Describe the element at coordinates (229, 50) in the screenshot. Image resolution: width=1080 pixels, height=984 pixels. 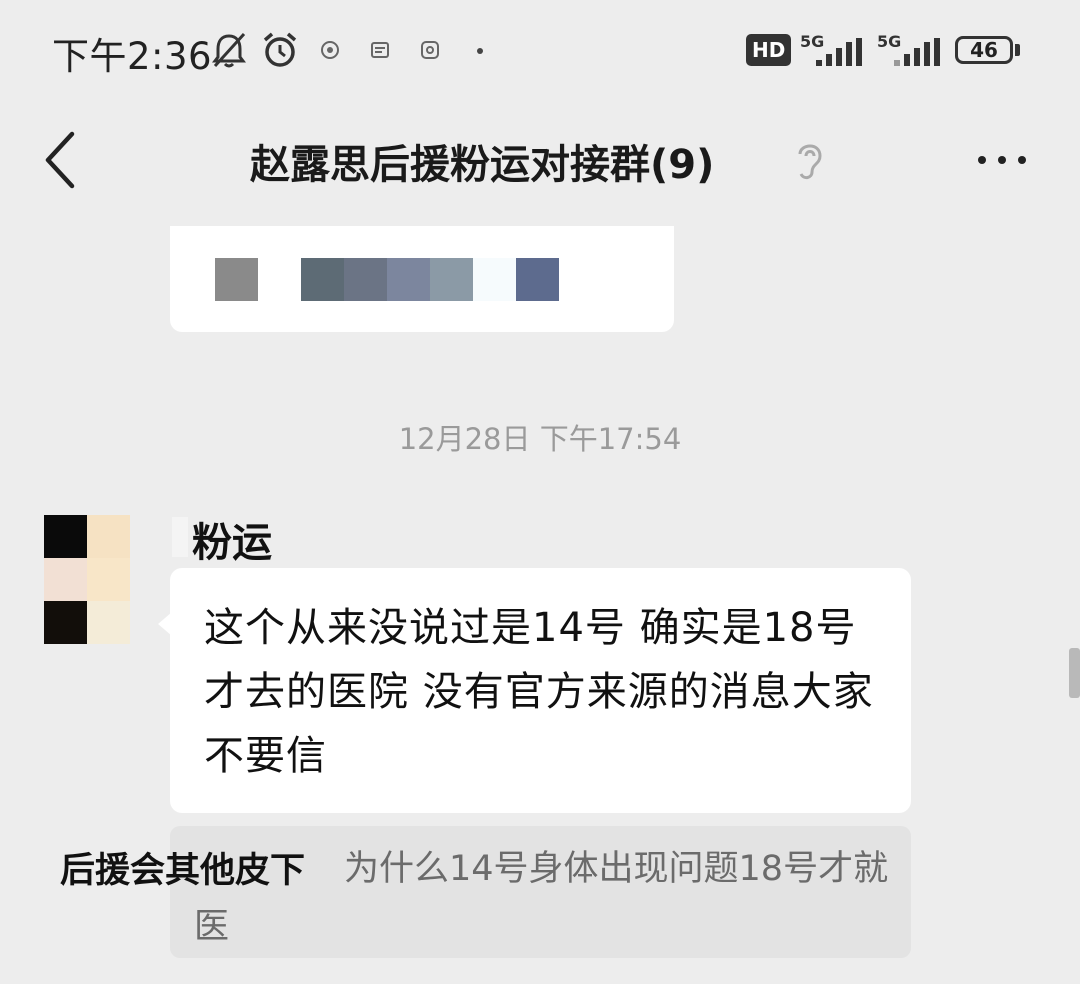
I see `mute-bell-icon` at that location.